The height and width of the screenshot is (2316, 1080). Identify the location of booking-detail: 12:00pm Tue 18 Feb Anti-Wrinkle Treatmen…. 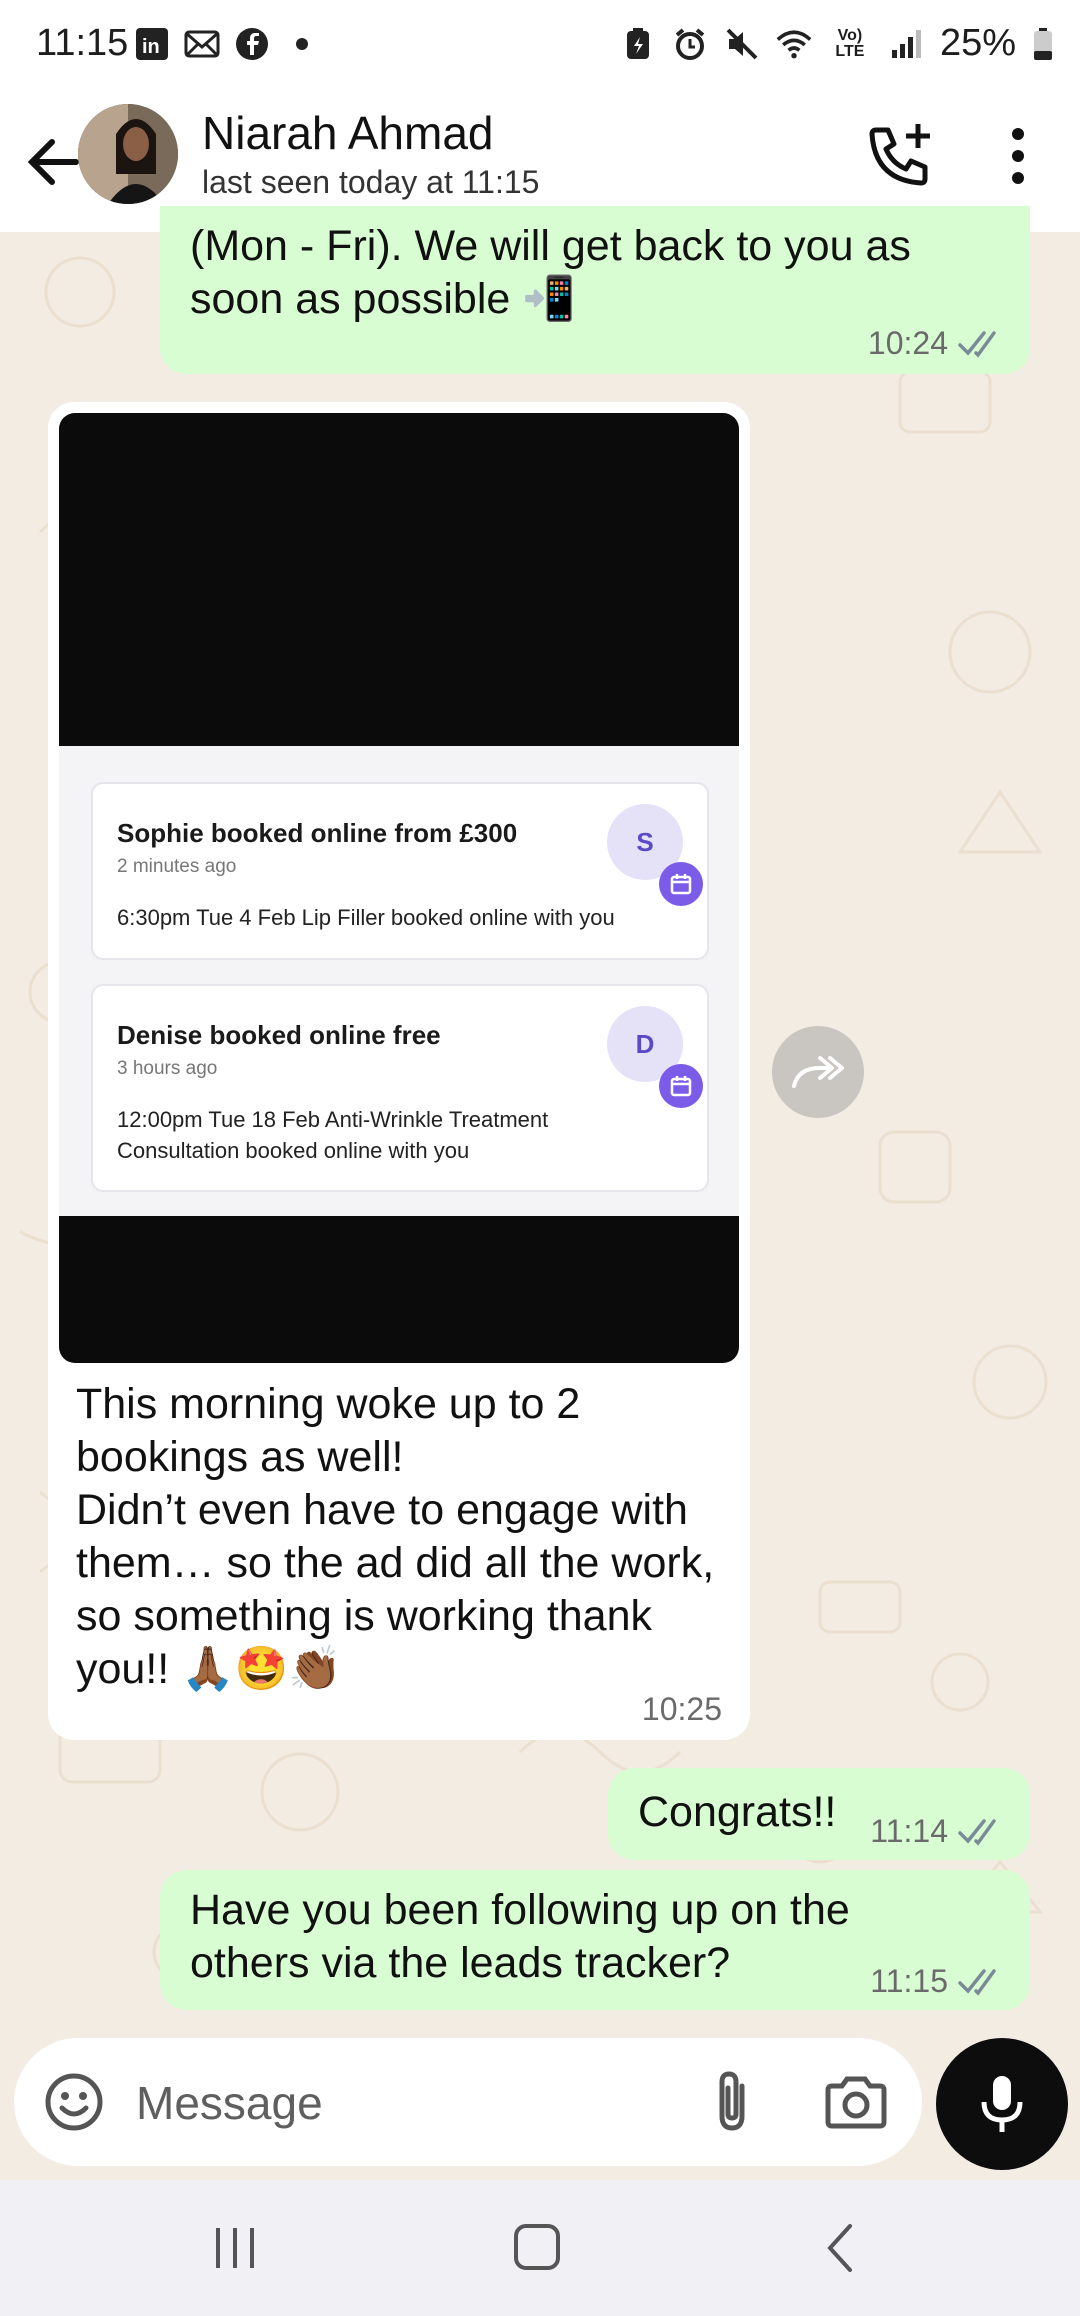
(333, 1135).